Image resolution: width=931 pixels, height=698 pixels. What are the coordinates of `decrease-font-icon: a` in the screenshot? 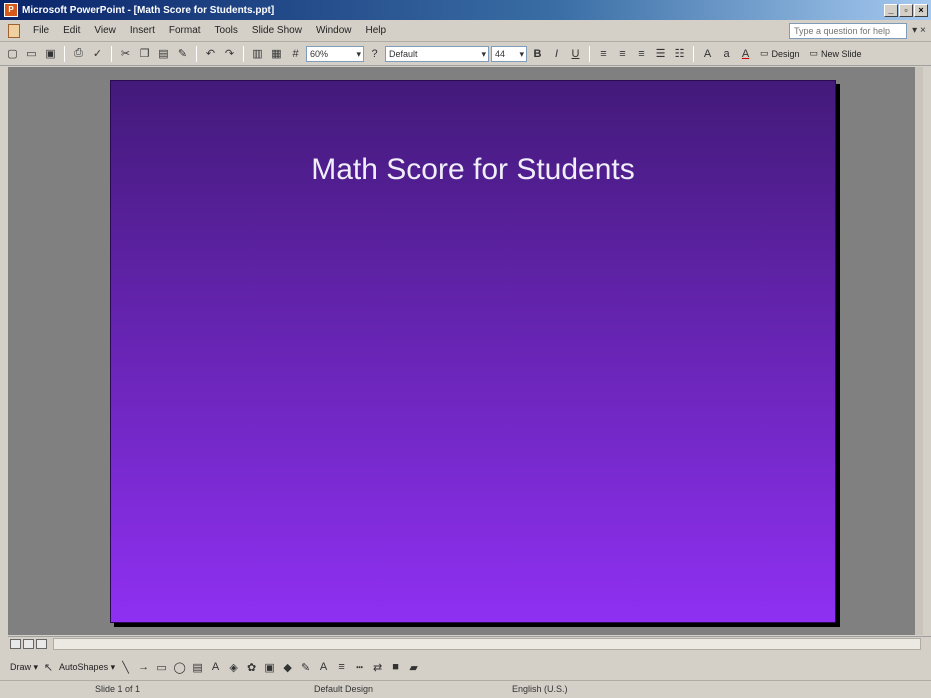 It's located at (726, 53).